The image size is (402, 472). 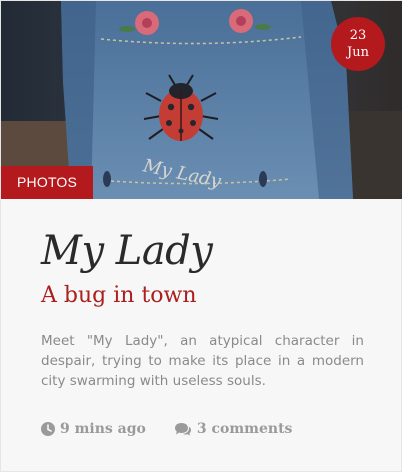 What do you see at coordinates (48, 429) in the screenshot?
I see `clock-icon` at bounding box center [48, 429].